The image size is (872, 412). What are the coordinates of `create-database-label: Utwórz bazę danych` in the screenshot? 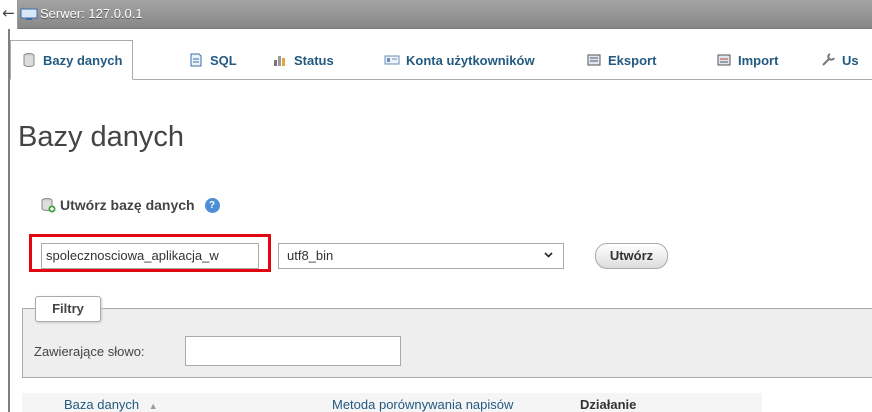 It's located at (127, 205).